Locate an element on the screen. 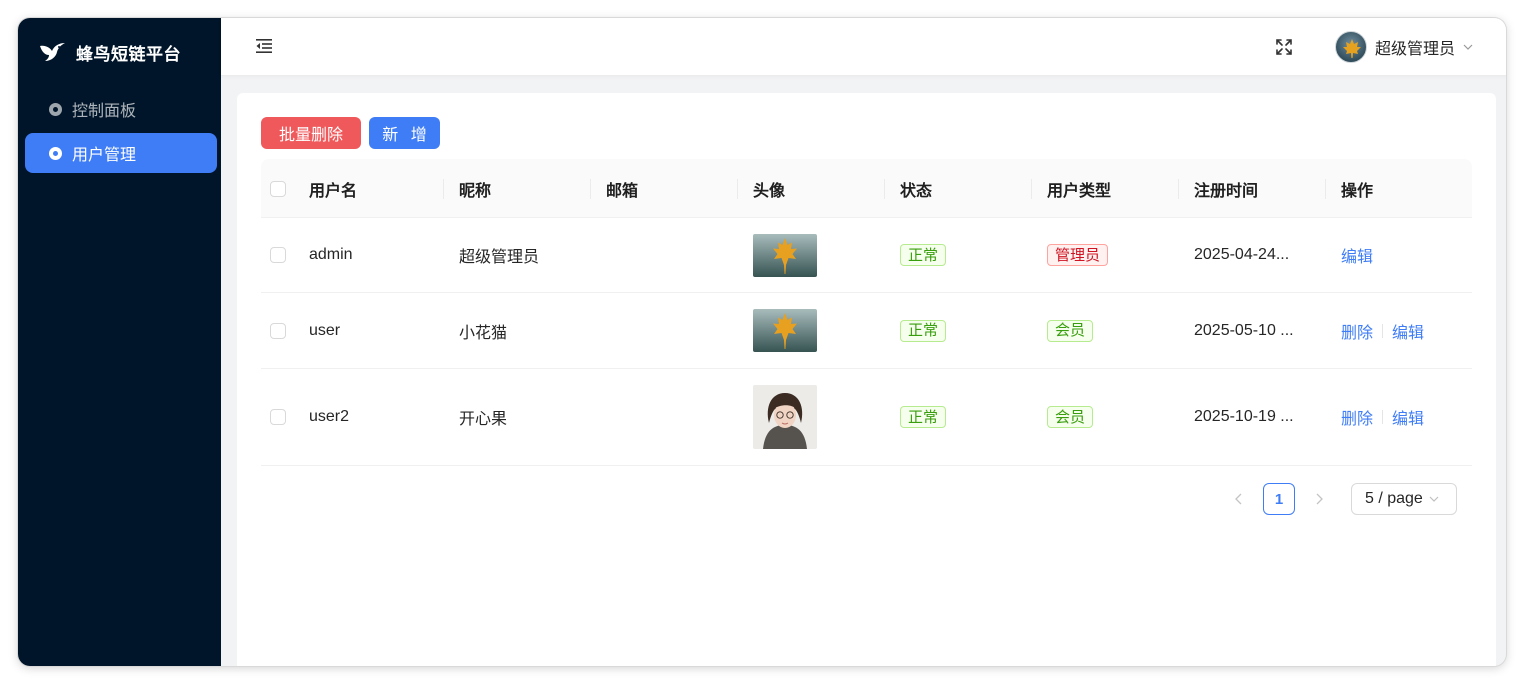 The image size is (1524, 684). top-header: 超级管理员 is located at coordinates (863, 47).